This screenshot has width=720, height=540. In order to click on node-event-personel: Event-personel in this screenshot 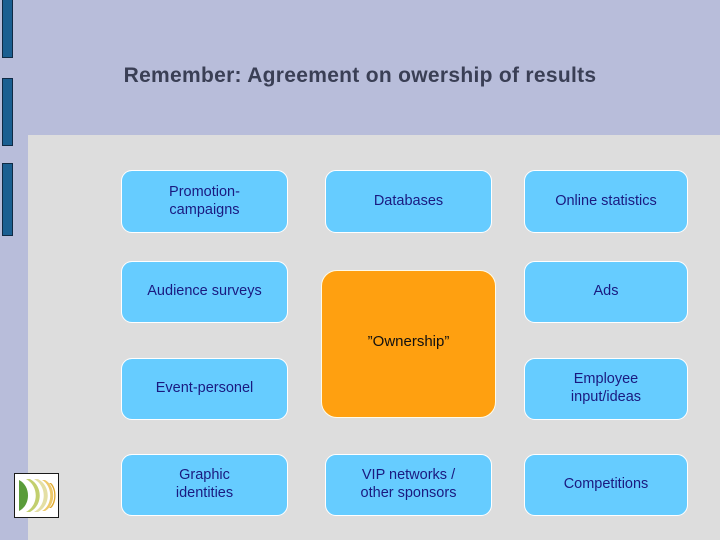, I will do `click(204, 389)`.